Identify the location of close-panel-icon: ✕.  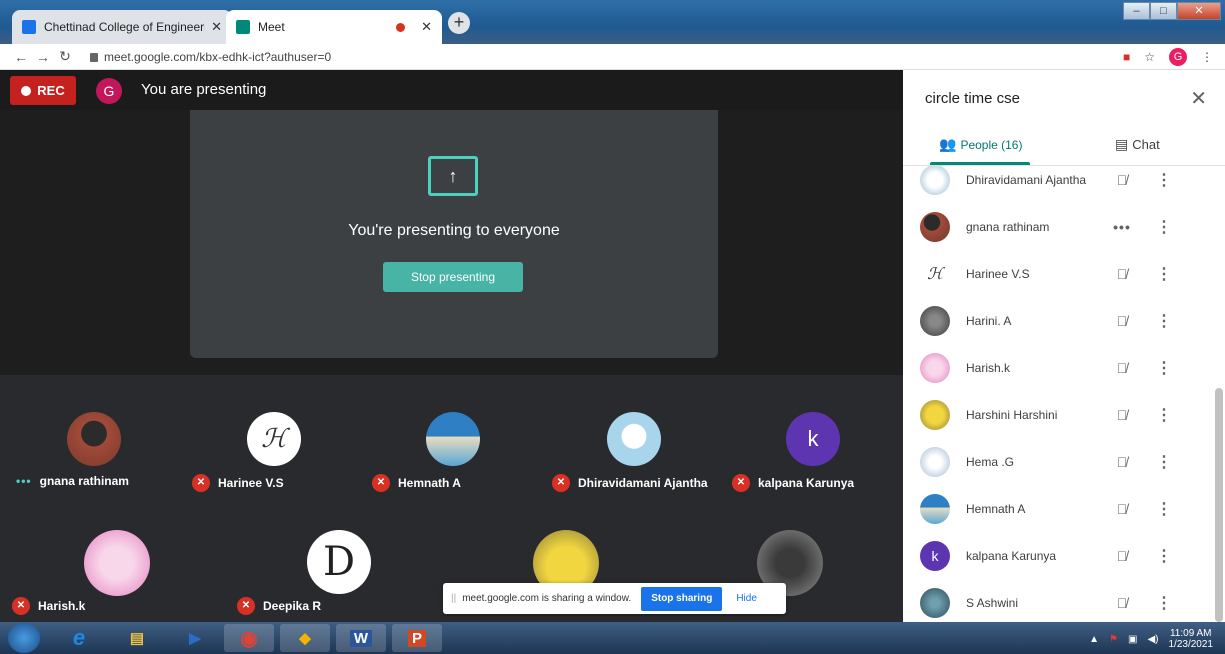
(1198, 98).